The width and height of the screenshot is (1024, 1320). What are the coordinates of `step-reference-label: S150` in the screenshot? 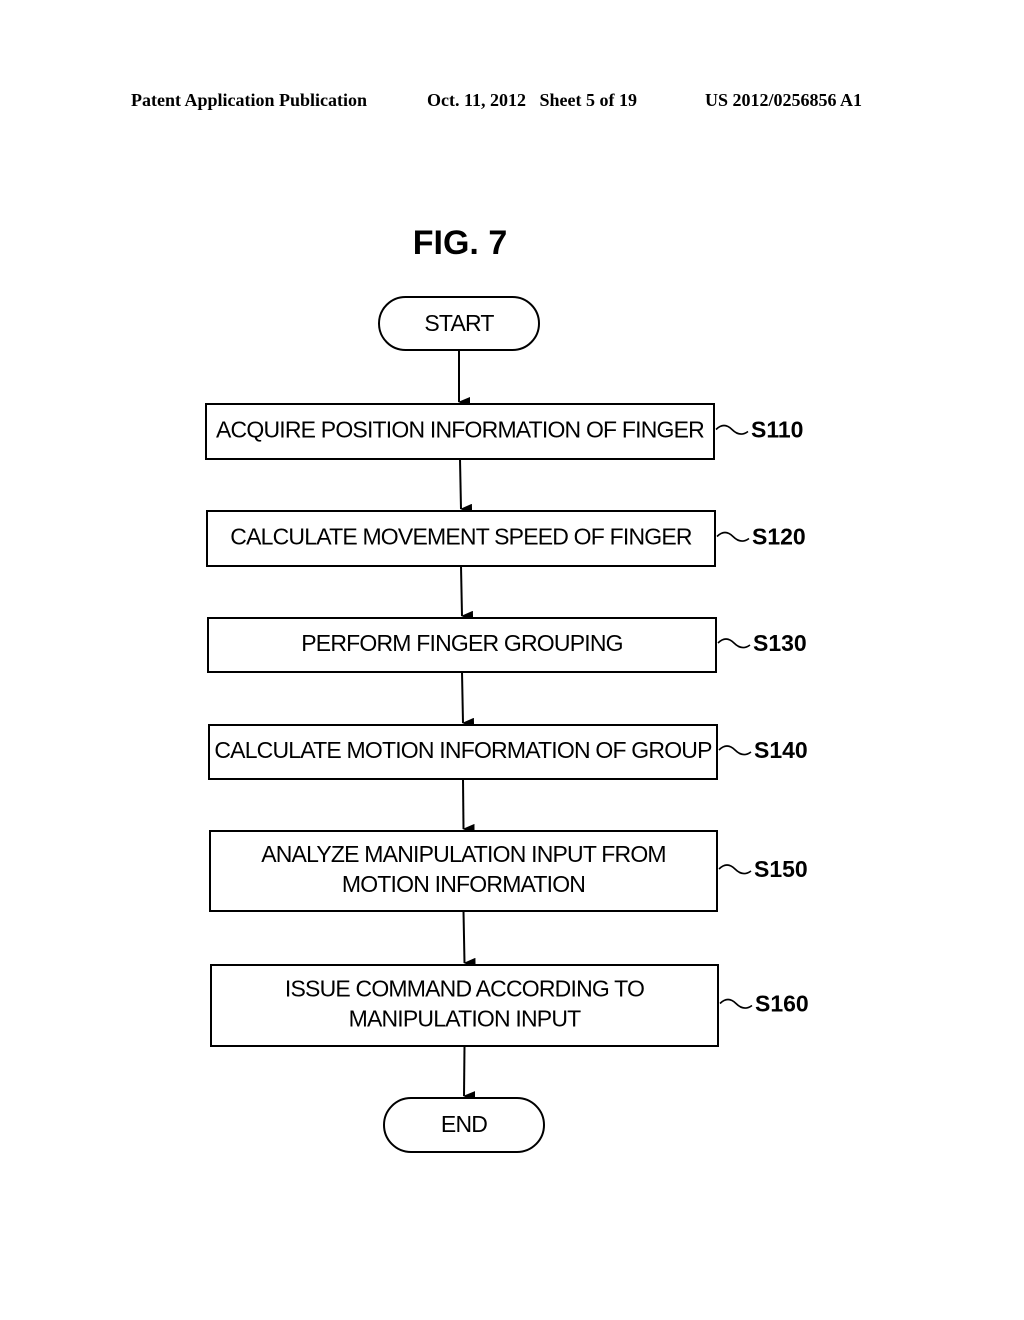 It's located at (781, 869).